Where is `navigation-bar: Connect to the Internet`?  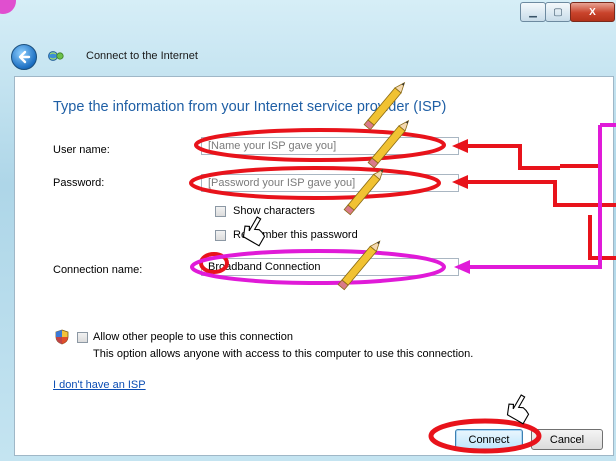 navigation-bar: Connect to the Internet is located at coordinates (308, 56).